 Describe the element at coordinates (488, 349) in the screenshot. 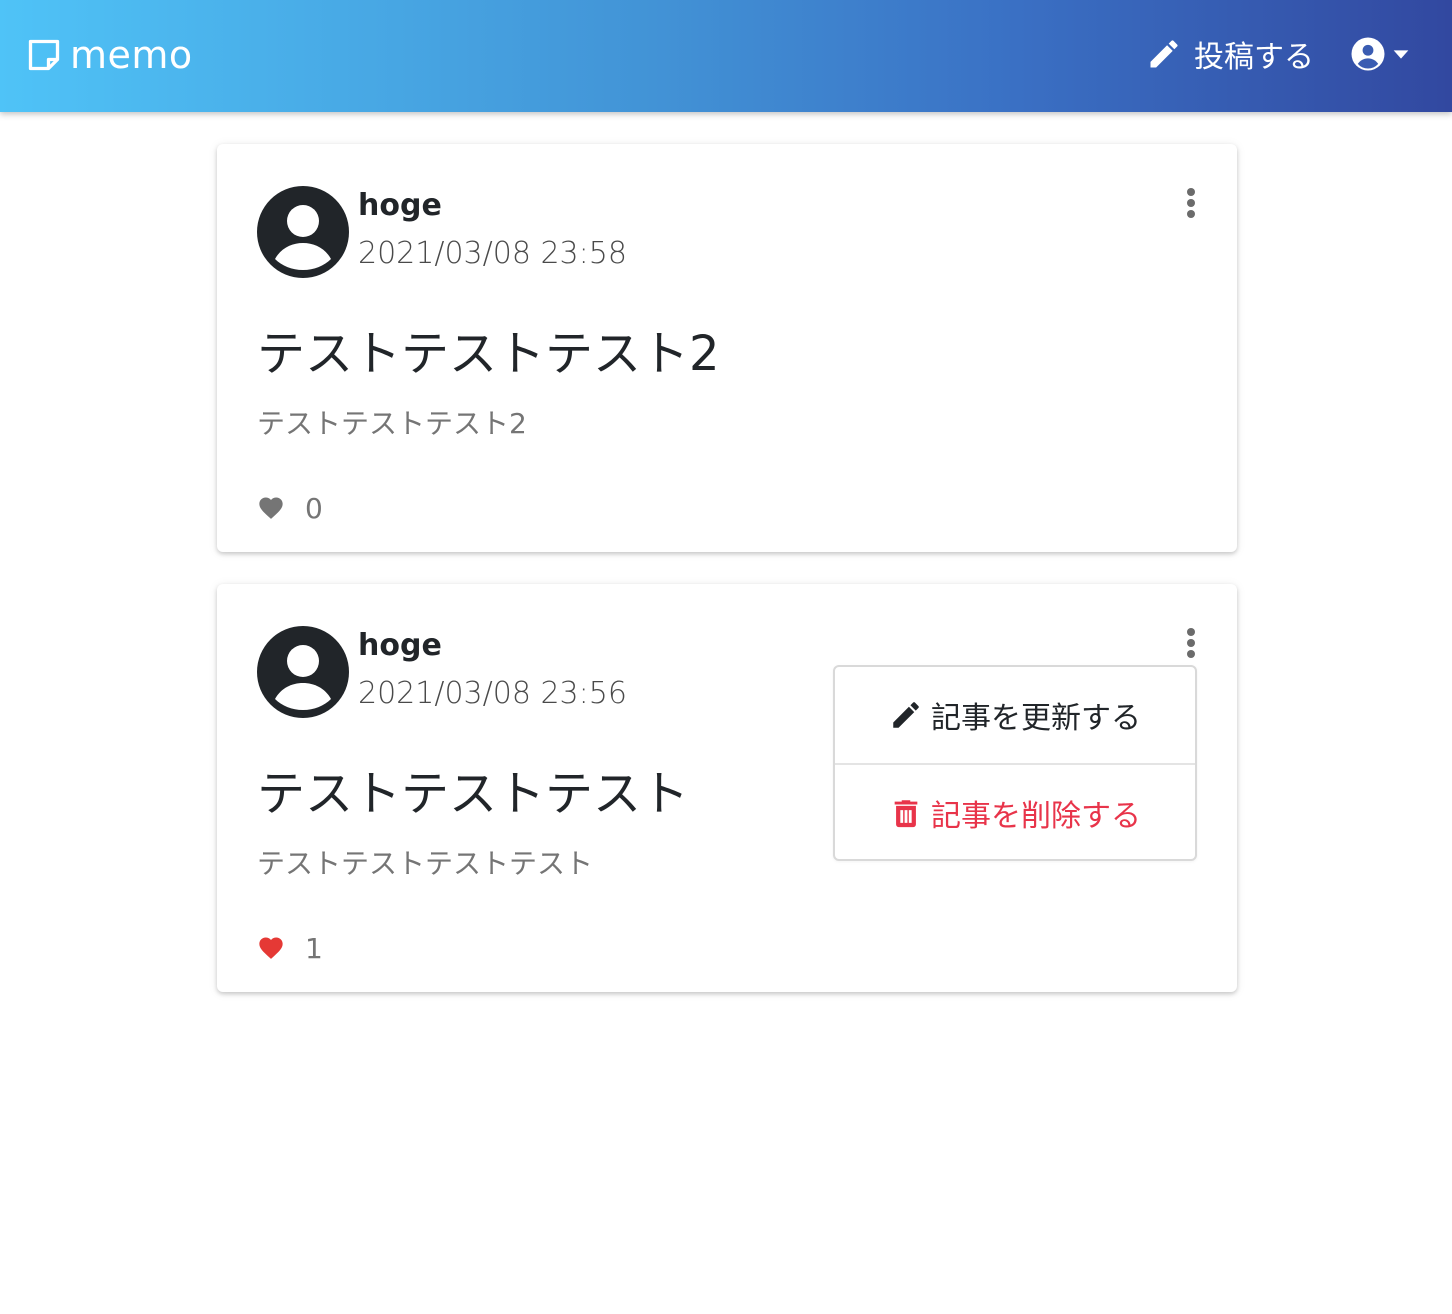

I see `post-title: テストテストテスト2` at that location.